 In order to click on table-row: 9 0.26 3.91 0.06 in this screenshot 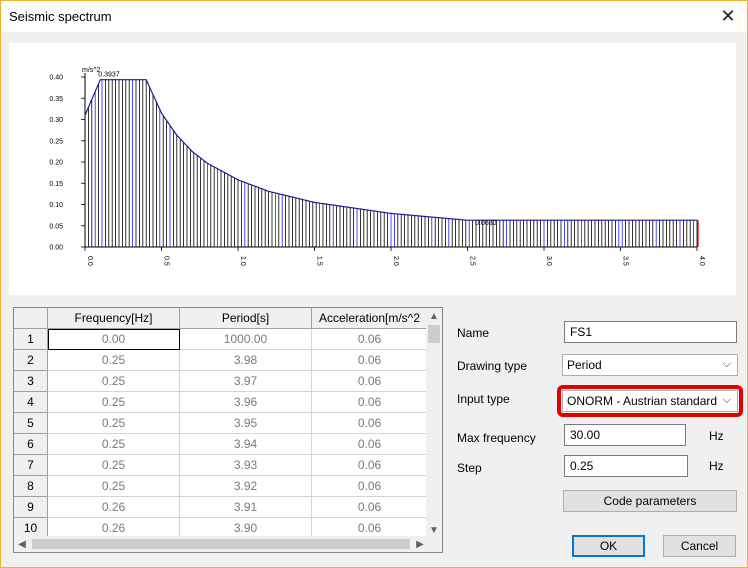, I will do `click(221, 507)`.